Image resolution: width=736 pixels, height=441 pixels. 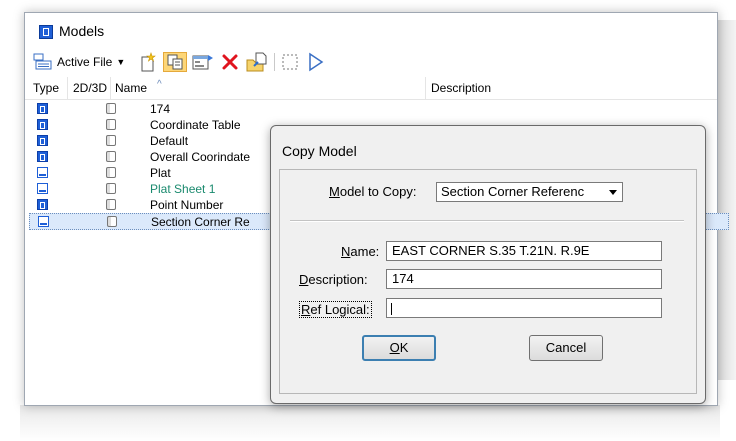 I want to click on model-properties-button, so click(x=203, y=62).